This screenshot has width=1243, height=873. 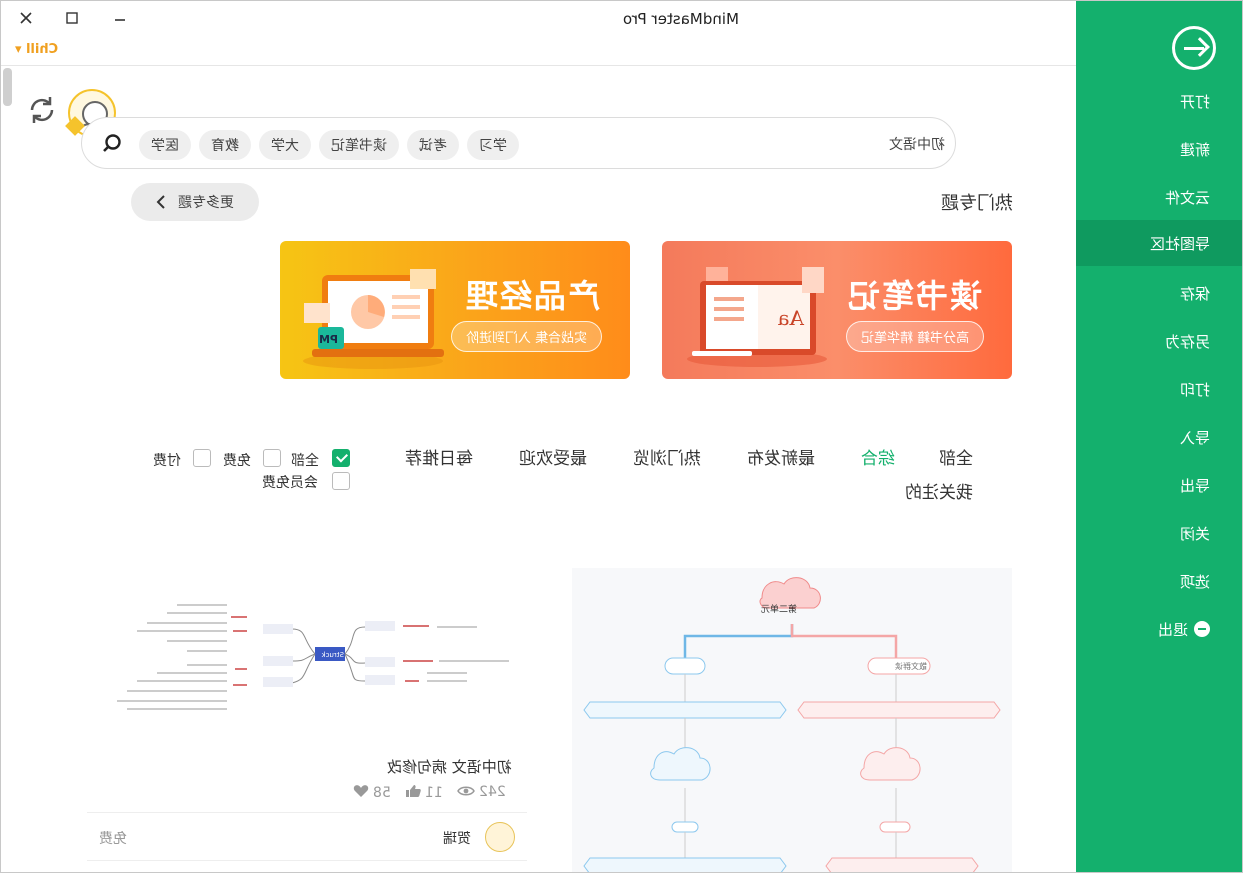 I want to click on favorite-count: 58, so click(x=372, y=792).